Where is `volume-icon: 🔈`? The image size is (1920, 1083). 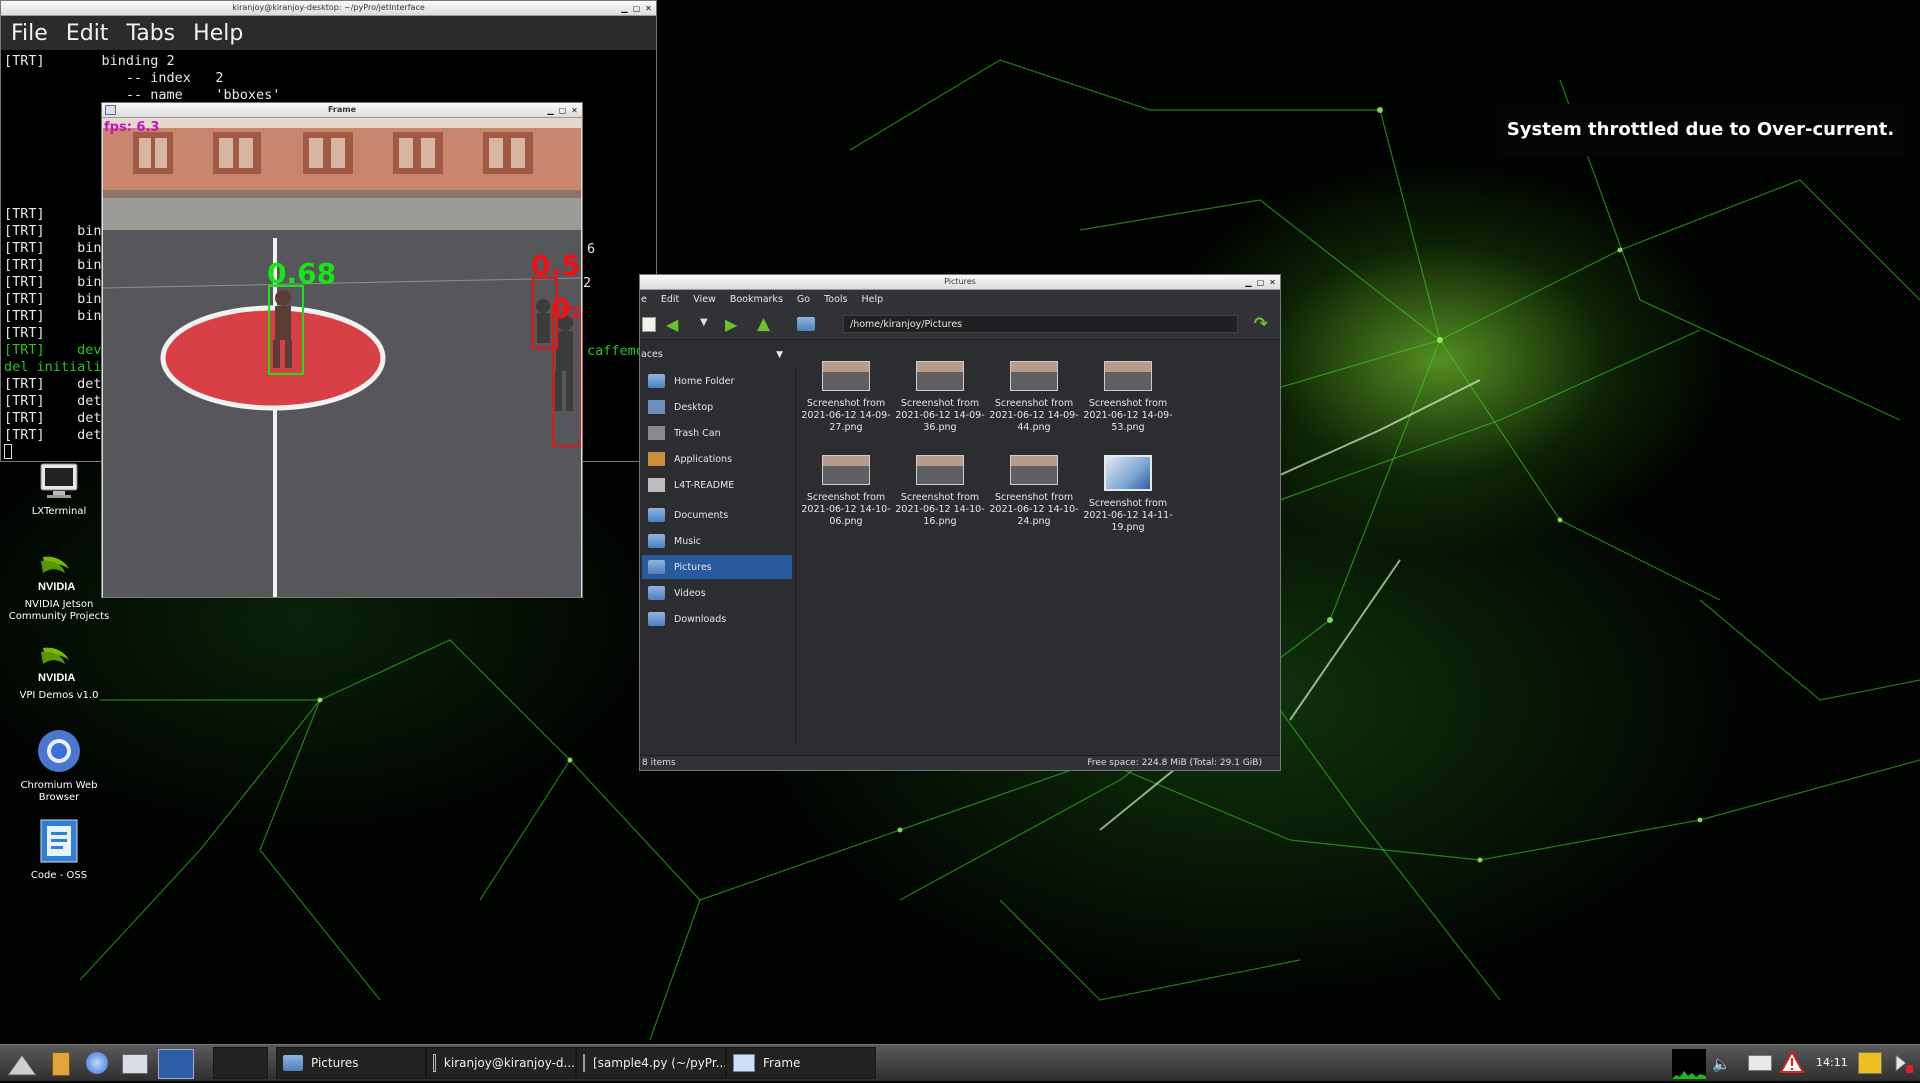 volume-icon: 🔈 is located at coordinates (1721, 1064).